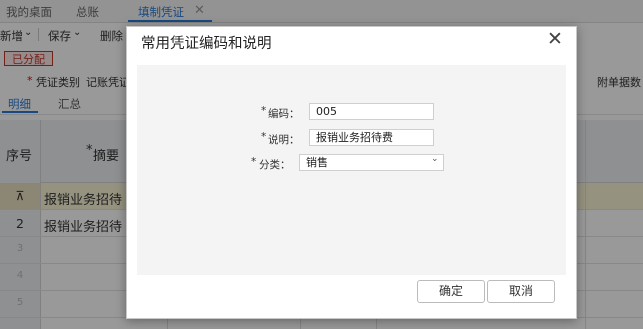  I want to click on code-label: 编码：, so click(284, 114).